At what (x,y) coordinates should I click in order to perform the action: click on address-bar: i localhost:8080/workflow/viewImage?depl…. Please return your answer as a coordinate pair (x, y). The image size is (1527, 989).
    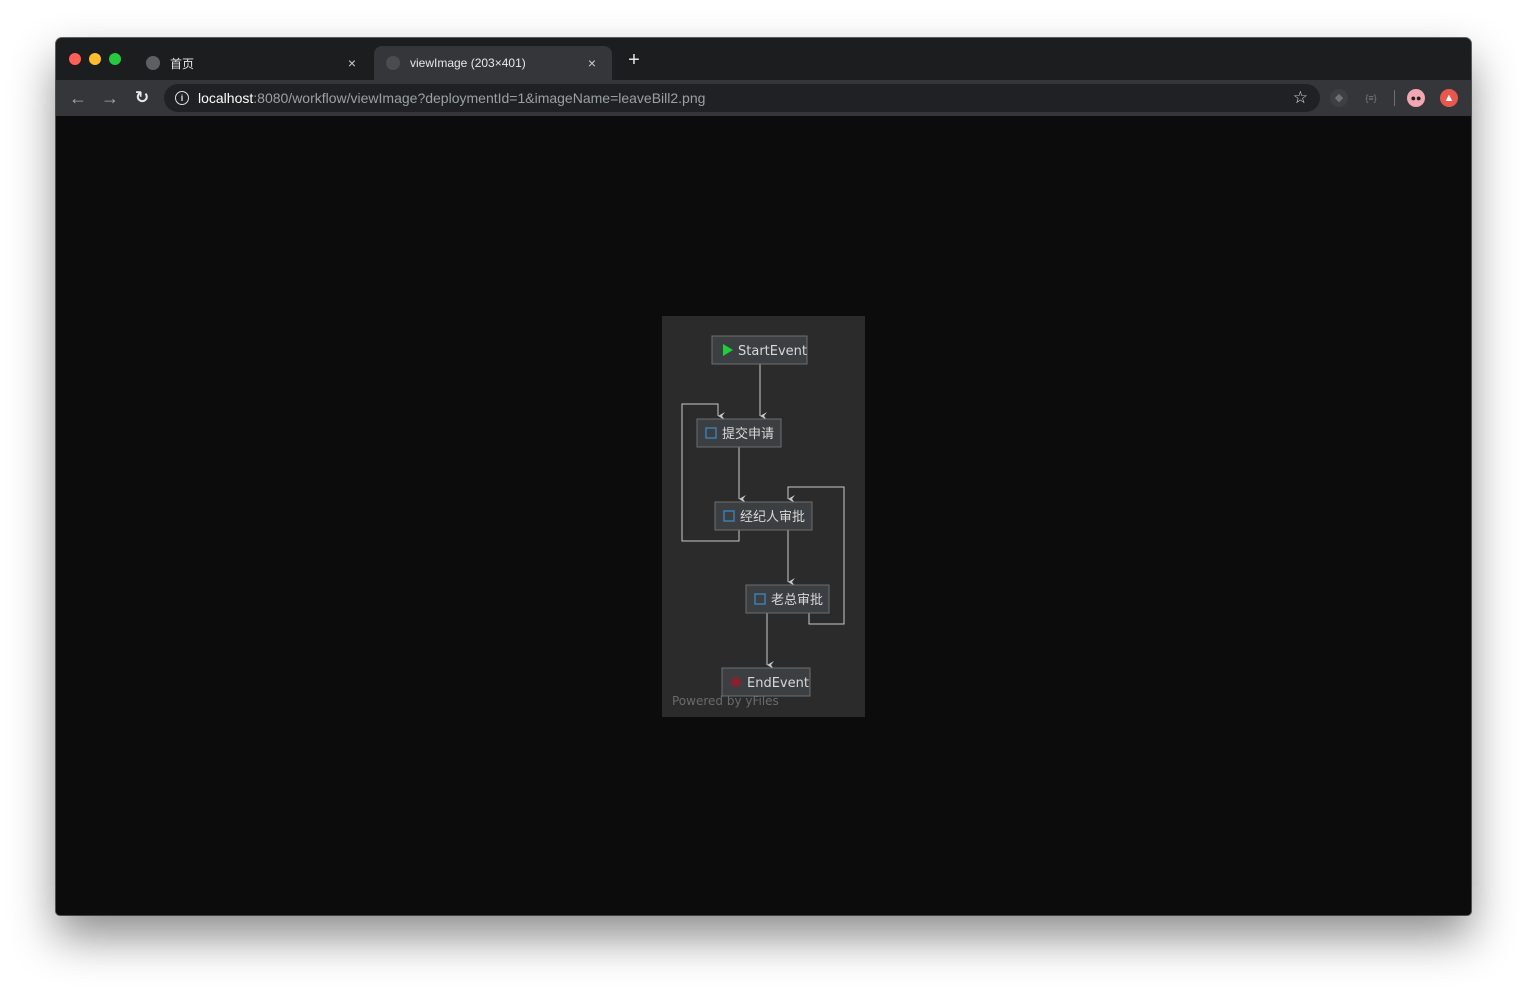
    Looking at the image, I should click on (742, 98).